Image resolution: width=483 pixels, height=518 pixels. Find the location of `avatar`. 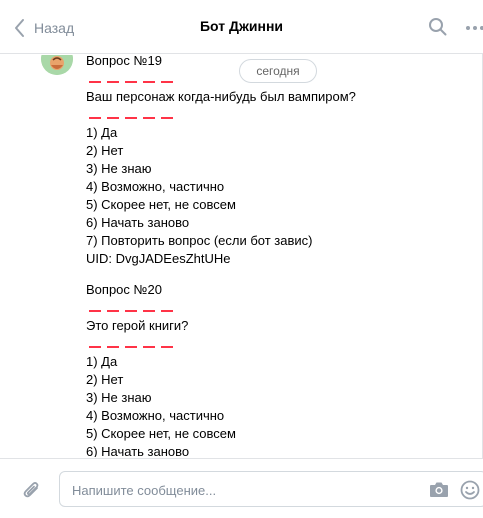

avatar is located at coordinates (57, 65).